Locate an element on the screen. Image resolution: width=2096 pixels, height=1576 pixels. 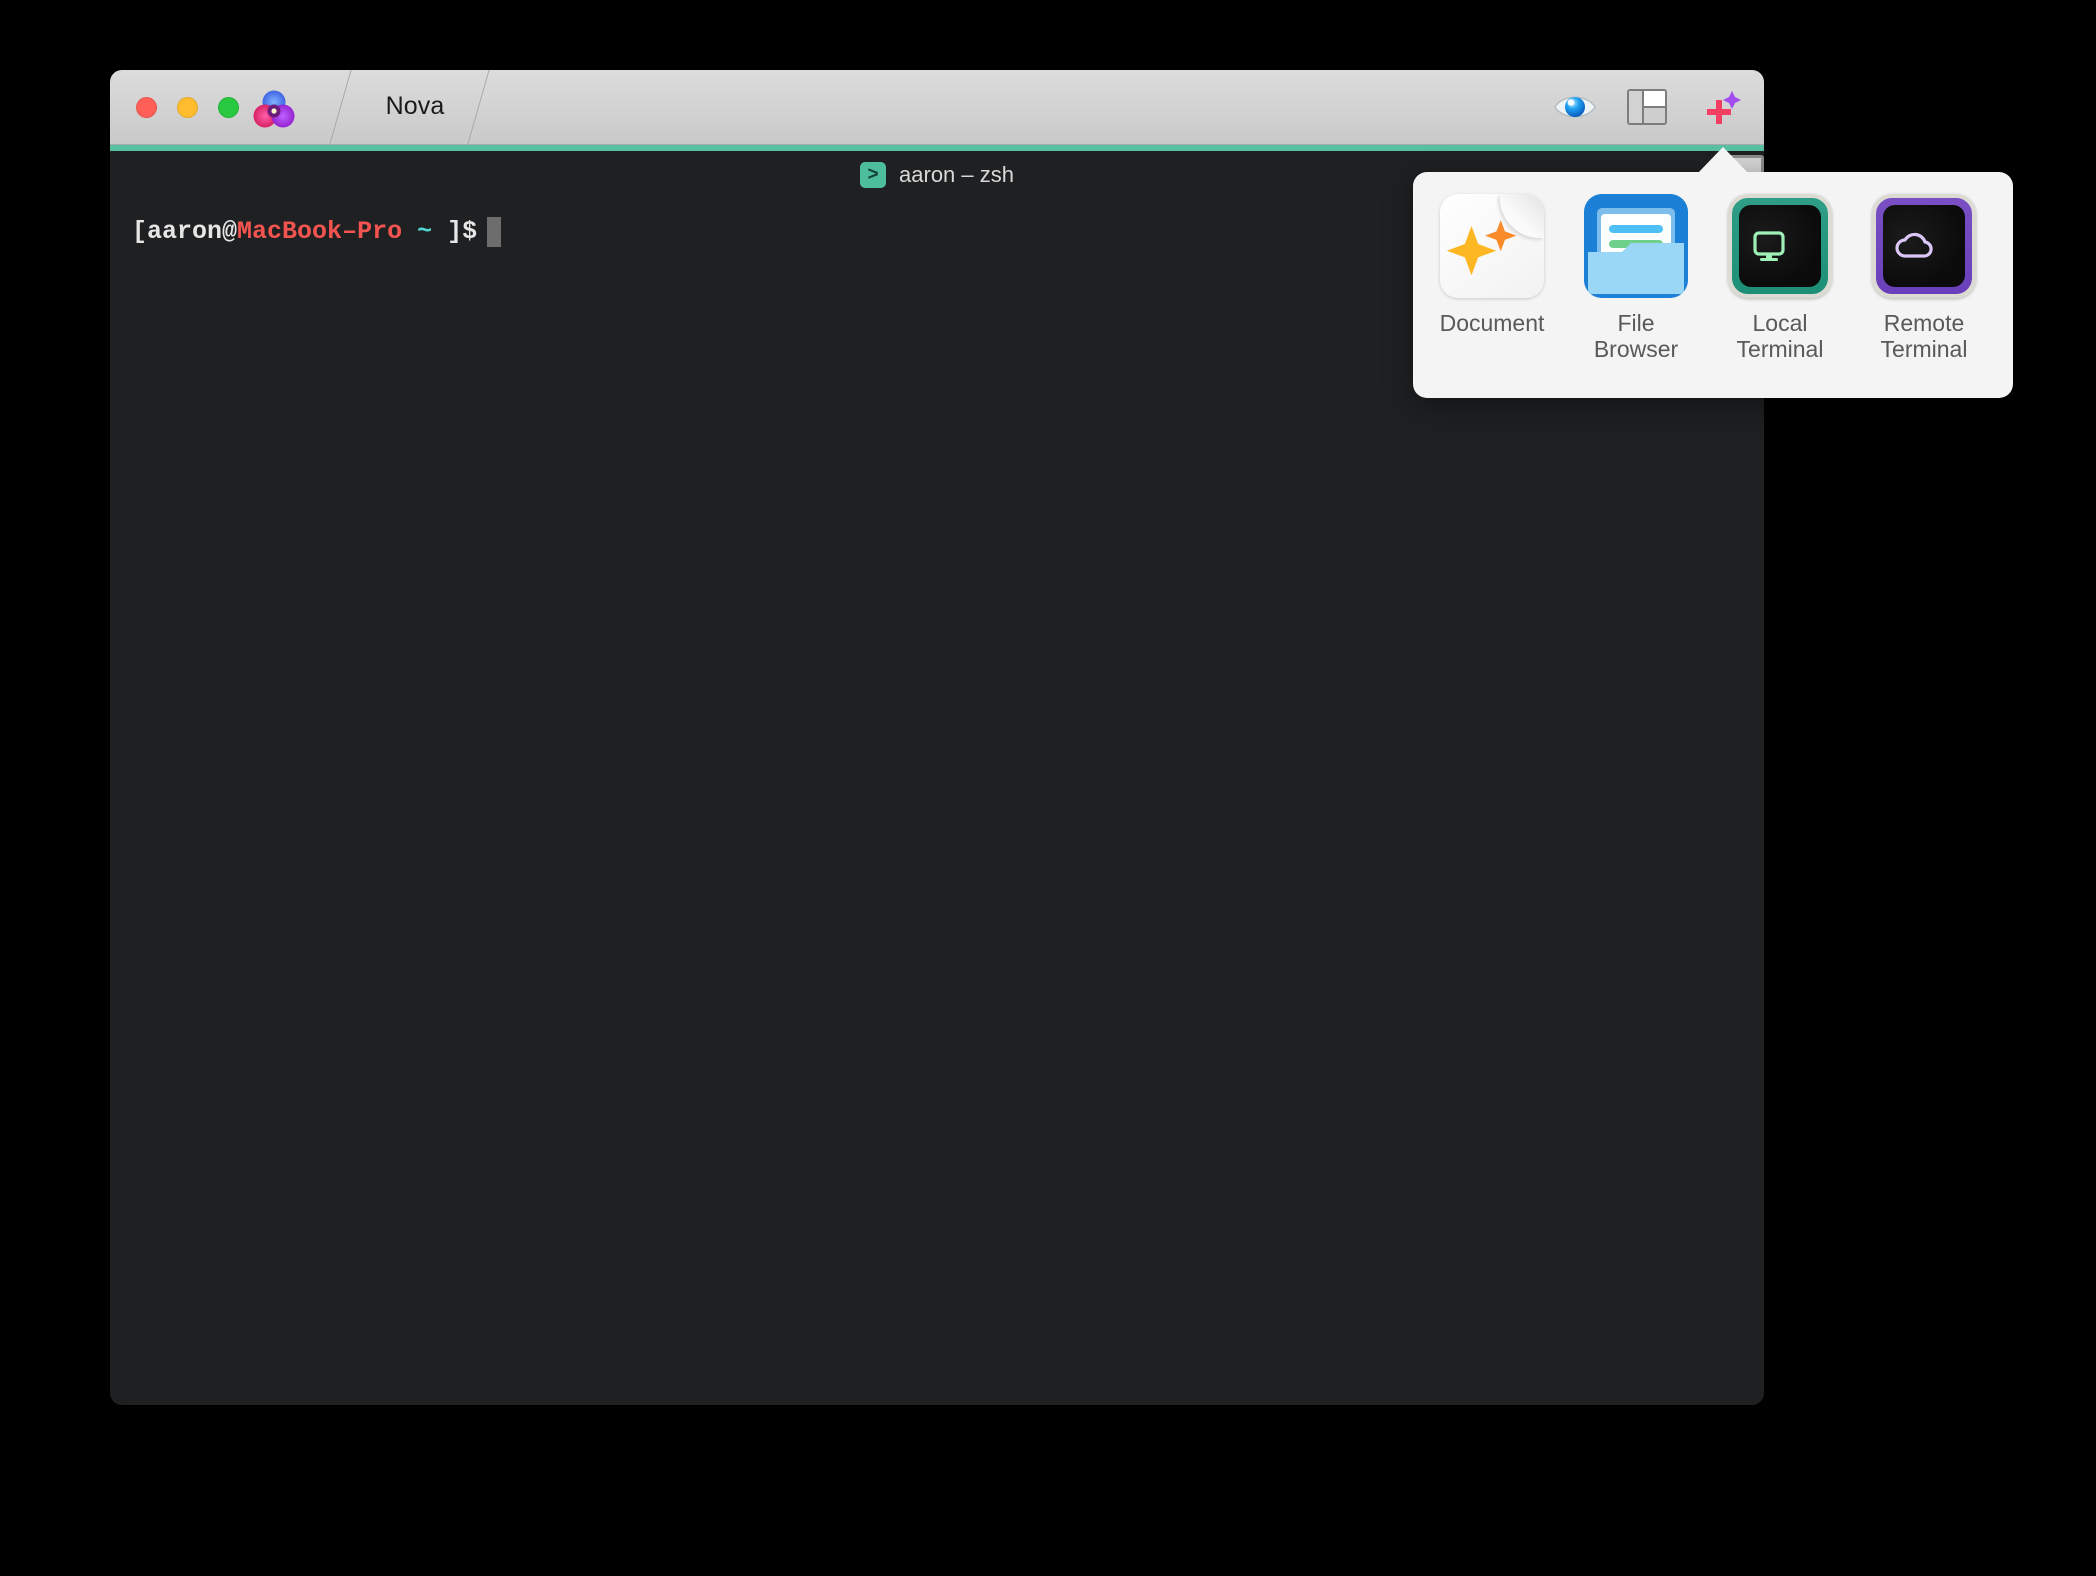
cloud-glyph-icon is located at coordinates (1914, 245).